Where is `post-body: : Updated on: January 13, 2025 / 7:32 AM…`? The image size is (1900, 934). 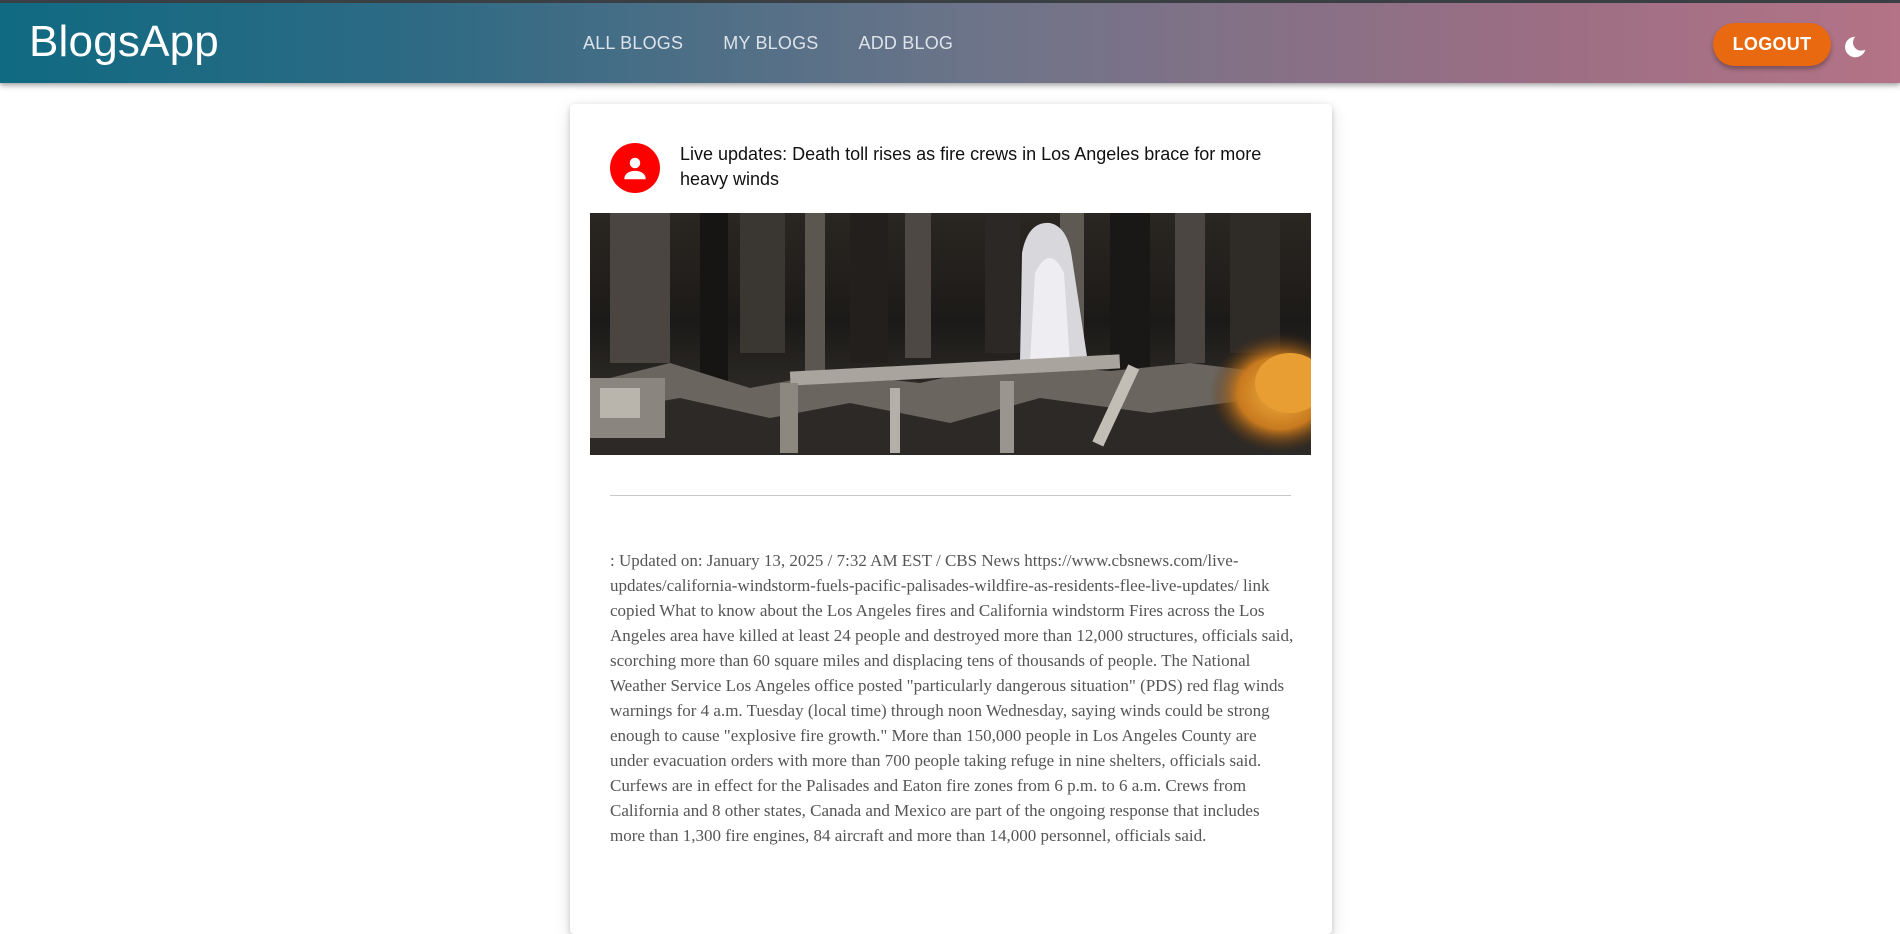 post-body: : Updated on: January 13, 2025 / 7:32 AM… is located at coordinates (952, 698).